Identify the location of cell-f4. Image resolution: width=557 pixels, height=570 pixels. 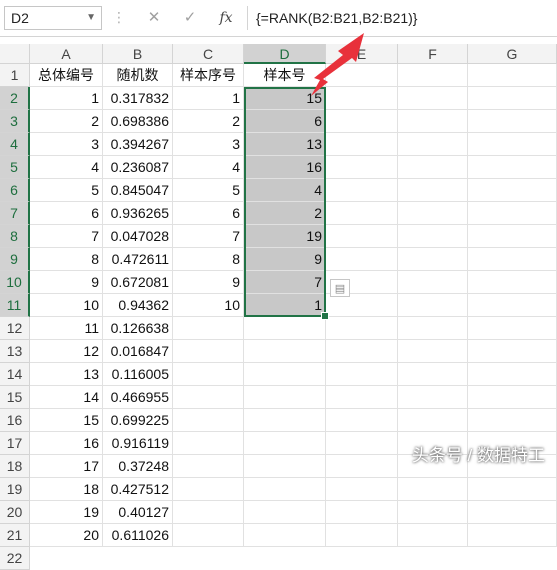
(433, 144).